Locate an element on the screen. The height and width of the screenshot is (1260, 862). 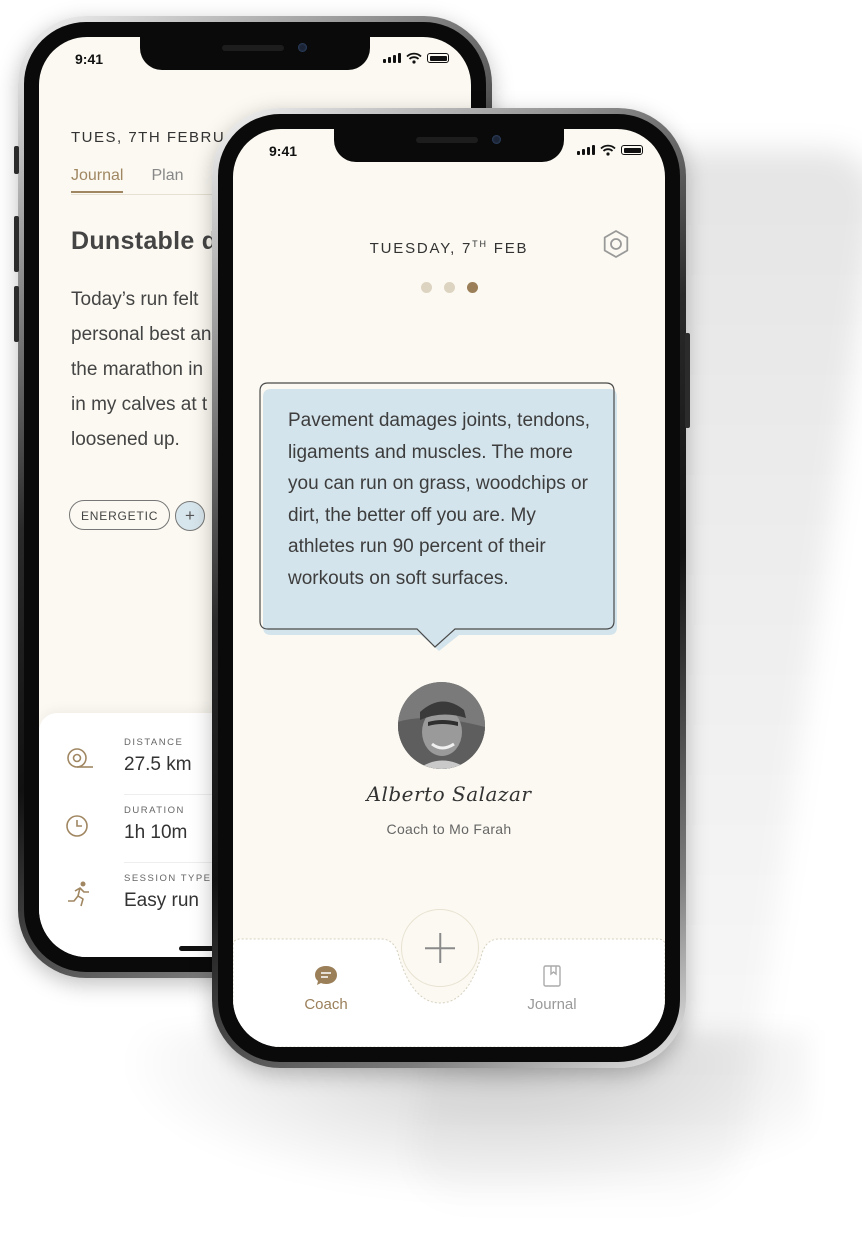
clock-icon is located at coordinates (77, 826).